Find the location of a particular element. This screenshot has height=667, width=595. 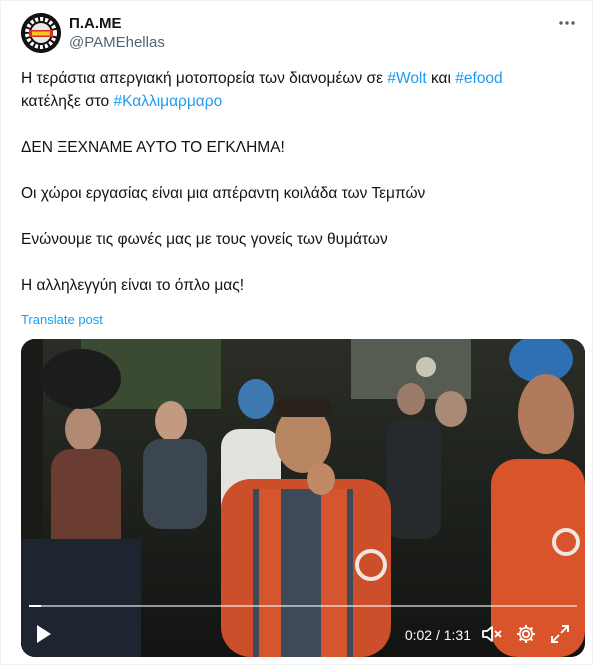

video-progress-fill is located at coordinates (35, 606).